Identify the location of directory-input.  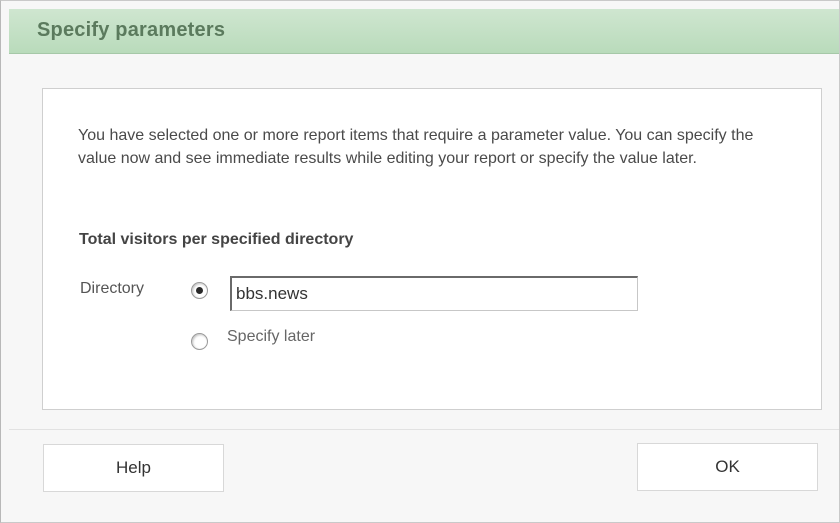
(434, 293).